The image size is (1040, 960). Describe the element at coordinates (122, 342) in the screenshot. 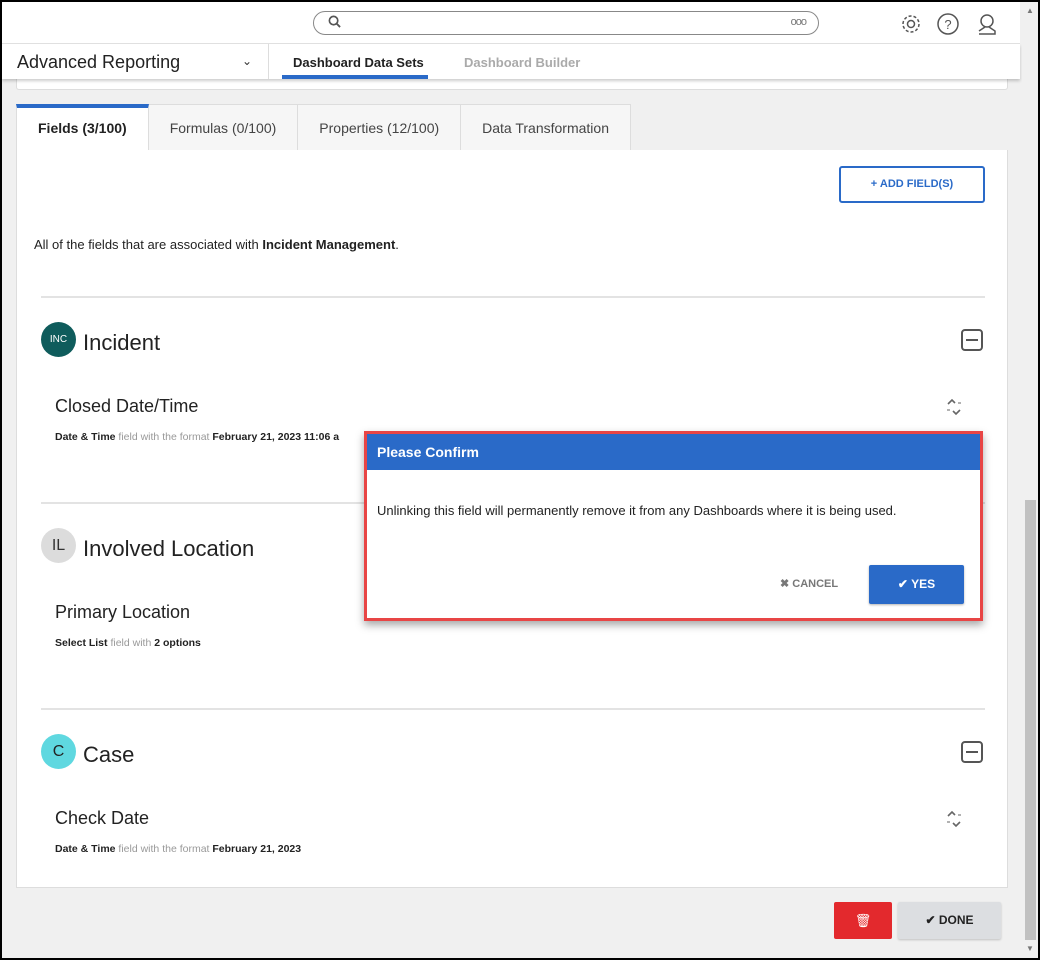

I see `section-title: Incident` at that location.